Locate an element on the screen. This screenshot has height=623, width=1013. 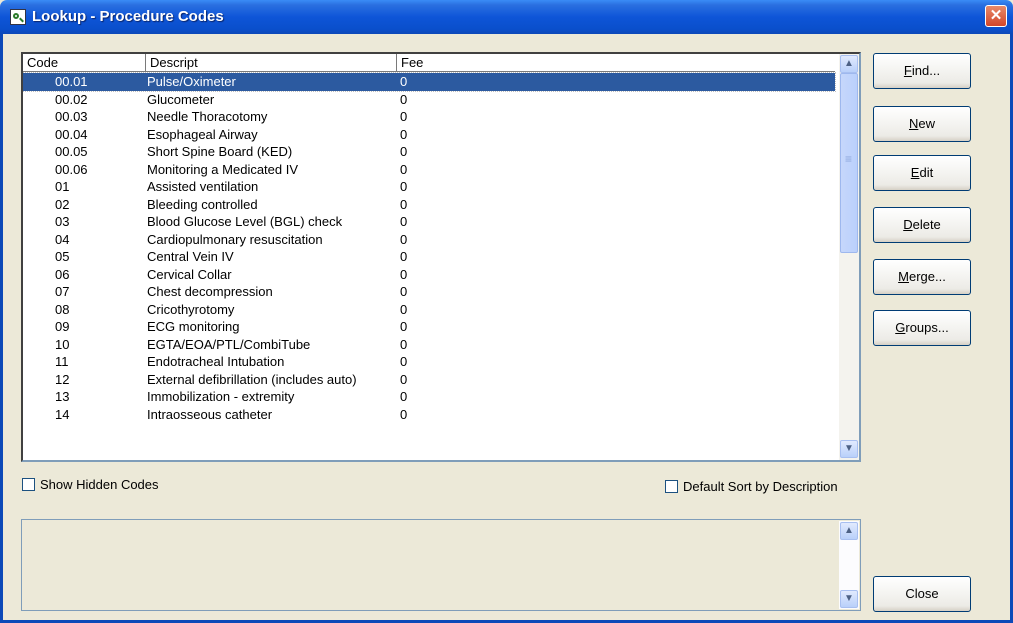
new-button: New is located at coordinates (922, 124).